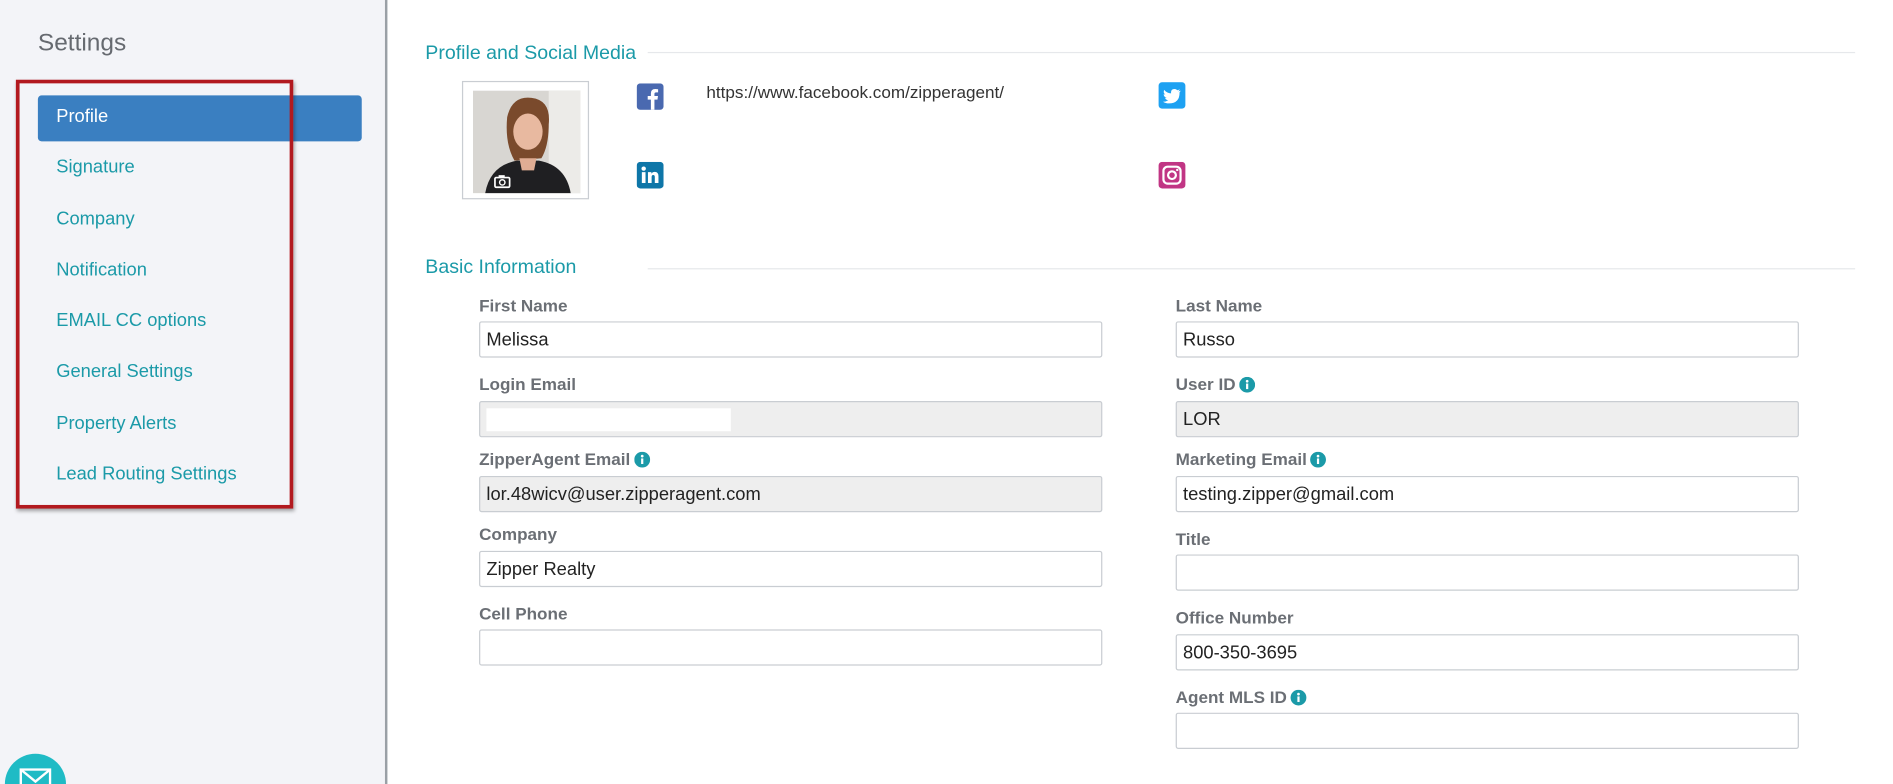 The height and width of the screenshot is (784, 1893). Describe the element at coordinates (1172, 95) in the screenshot. I see `twitter-icon` at that location.